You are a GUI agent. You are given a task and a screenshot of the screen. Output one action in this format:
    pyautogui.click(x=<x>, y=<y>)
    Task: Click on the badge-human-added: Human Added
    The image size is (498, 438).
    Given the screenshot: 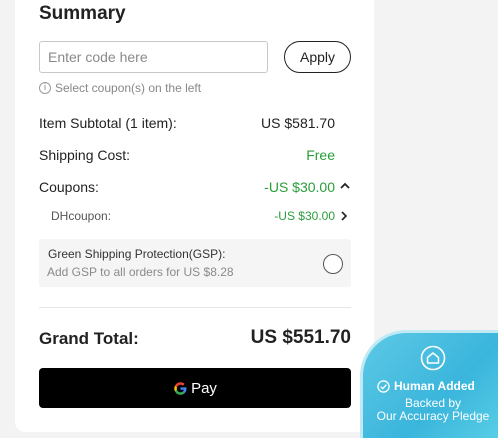 What is the action you would take?
    pyautogui.click(x=426, y=386)
    